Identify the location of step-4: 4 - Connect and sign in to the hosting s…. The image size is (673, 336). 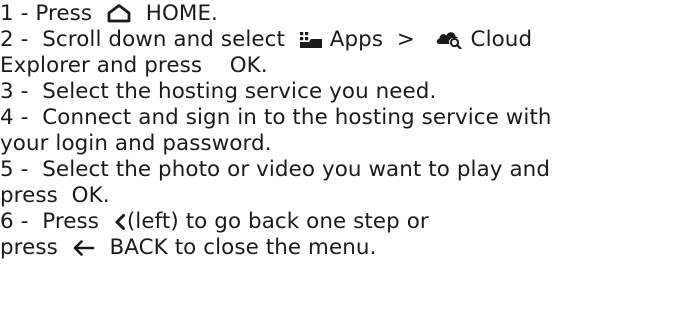
(336, 118).